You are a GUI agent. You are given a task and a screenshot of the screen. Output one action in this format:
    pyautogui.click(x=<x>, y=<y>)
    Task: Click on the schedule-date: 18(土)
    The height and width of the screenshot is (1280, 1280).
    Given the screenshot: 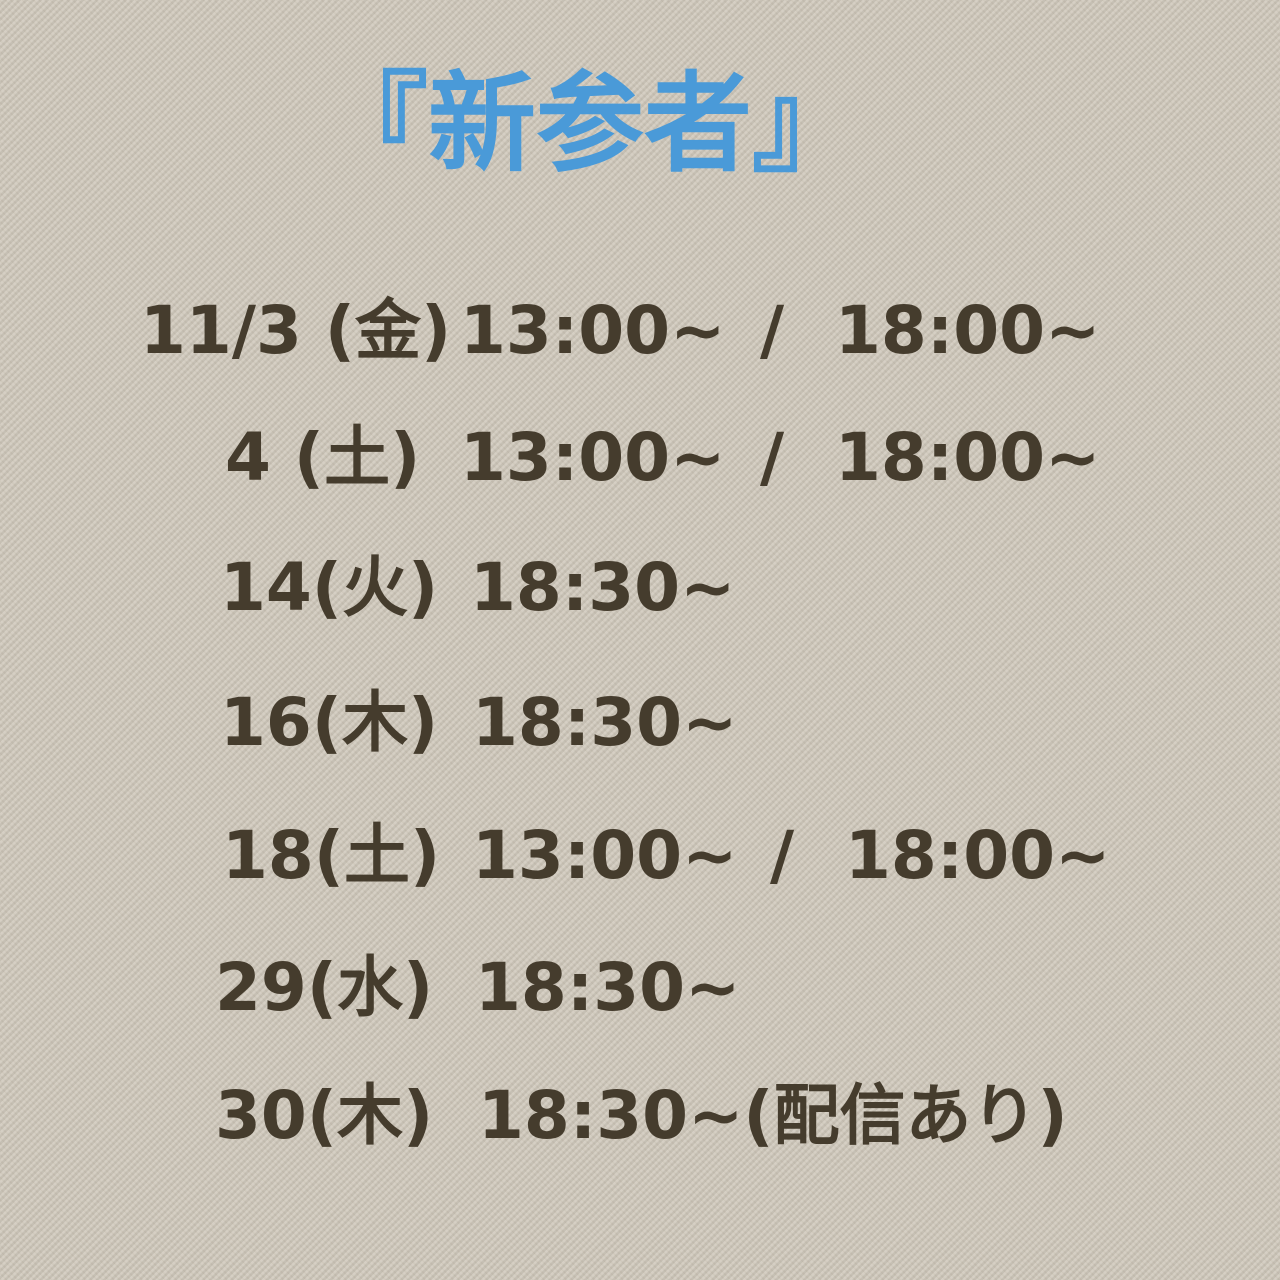 What is the action you would take?
    pyautogui.click(x=331, y=855)
    